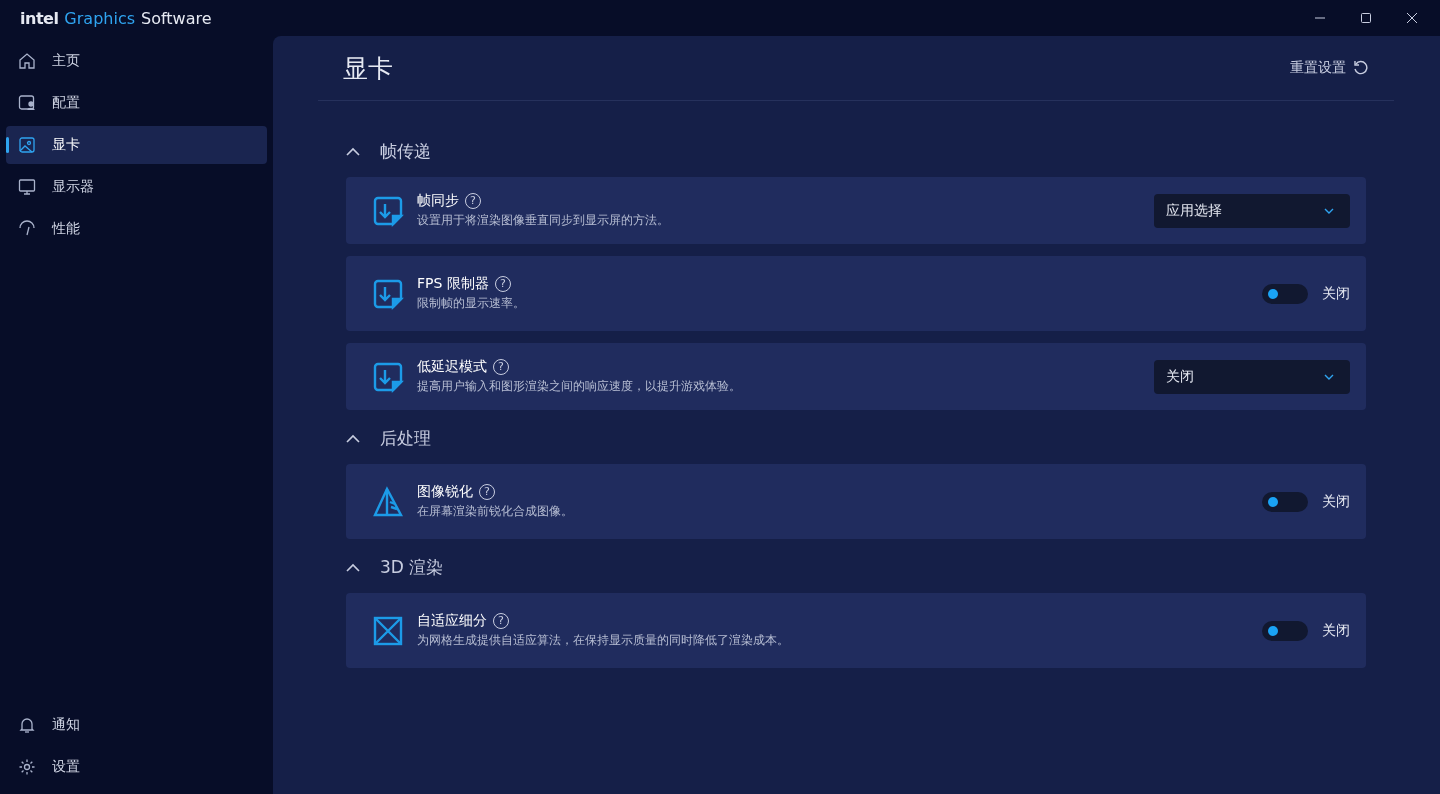 The image size is (1440, 794). What do you see at coordinates (579, 386) in the screenshot?
I see `setting-description: 提高用户输入和图形渲染之间的响应速度，以提升游戏体验。` at bounding box center [579, 386].